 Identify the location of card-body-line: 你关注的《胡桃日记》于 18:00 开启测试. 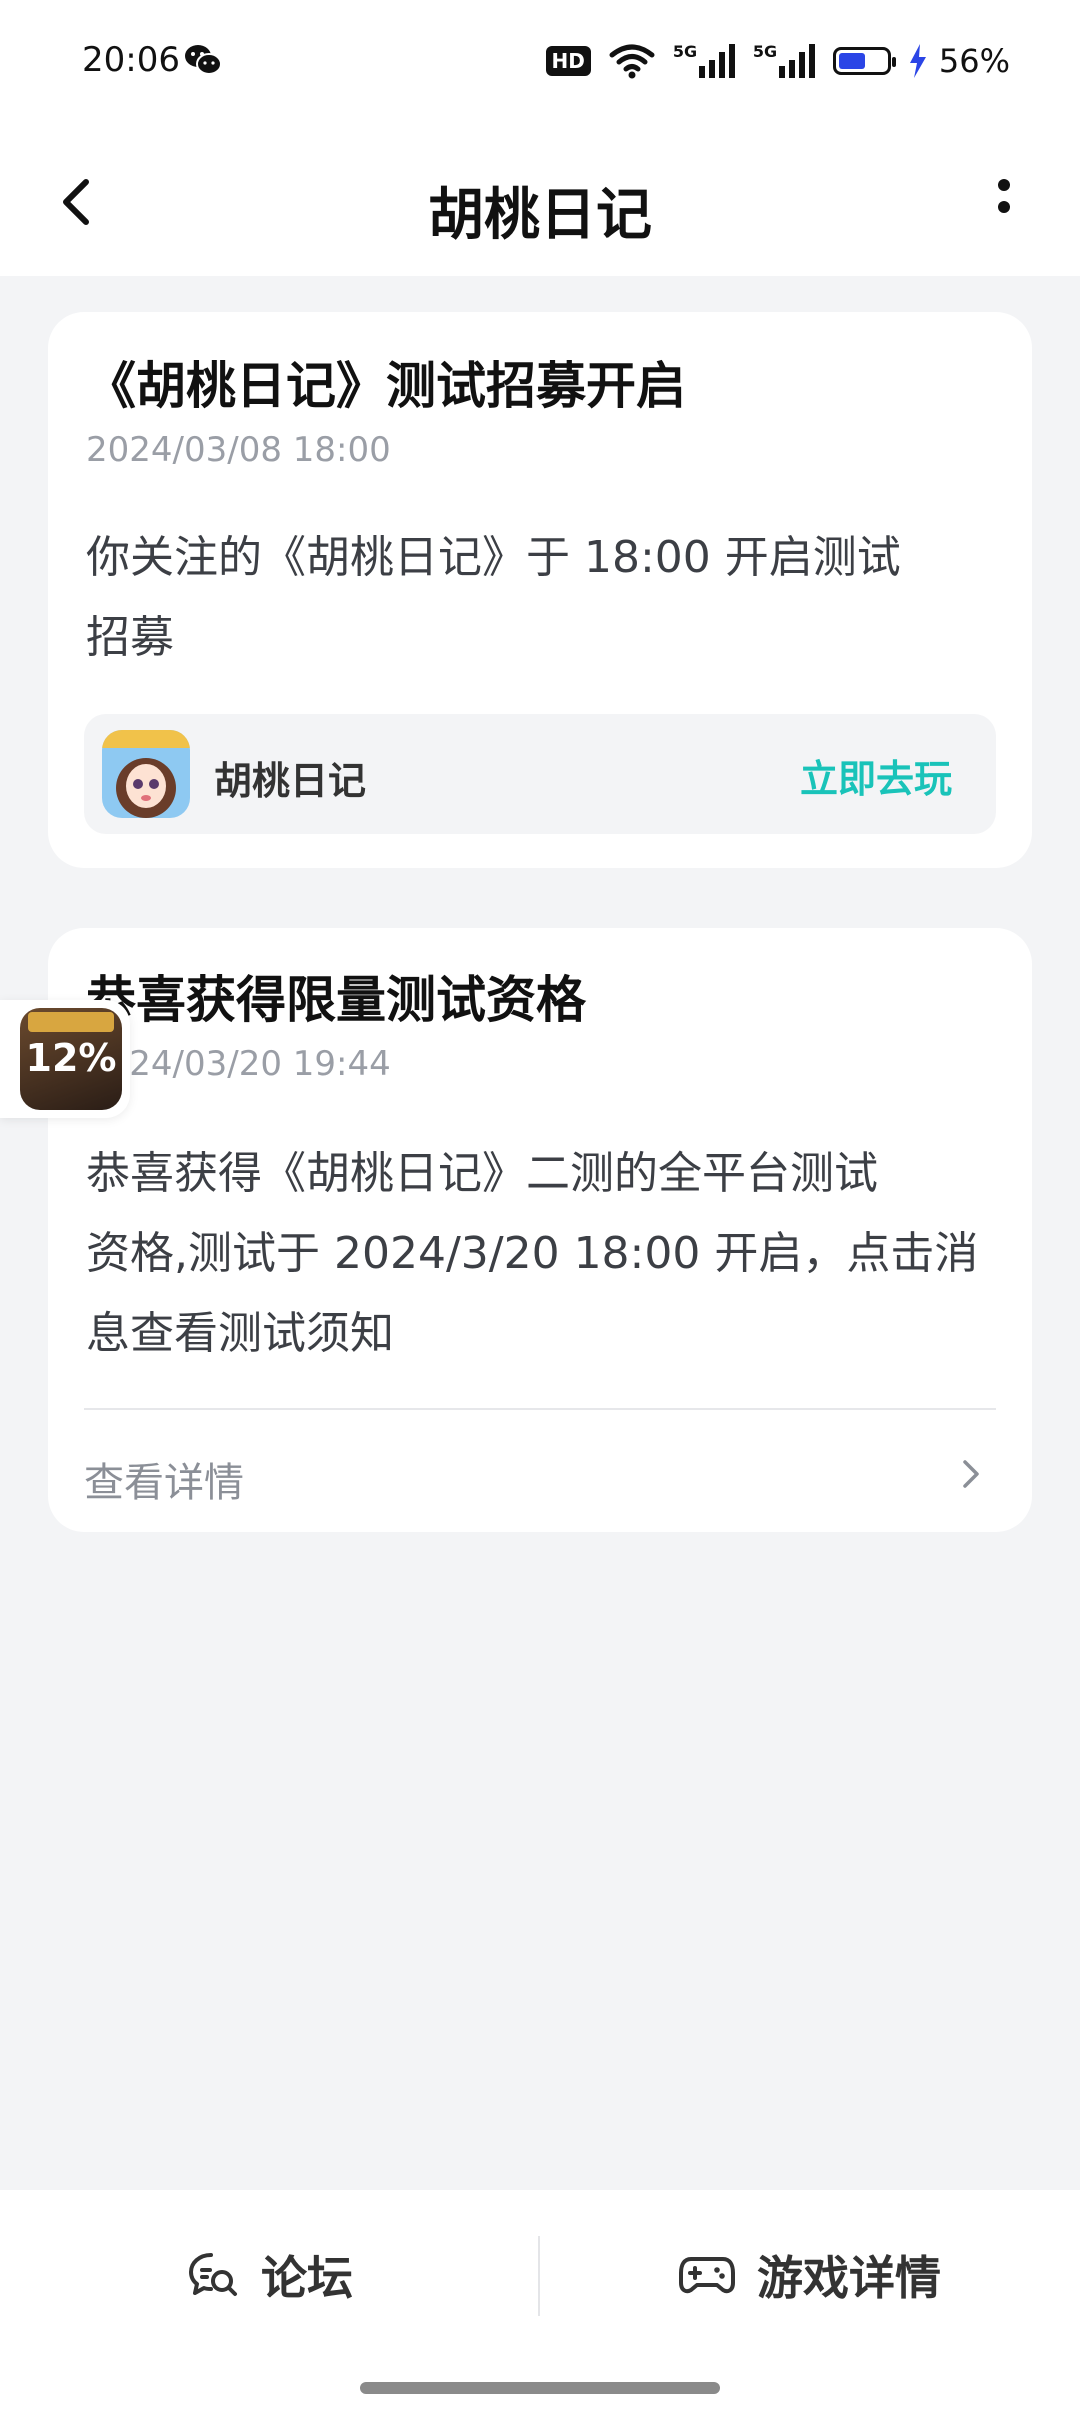
(493, 557).